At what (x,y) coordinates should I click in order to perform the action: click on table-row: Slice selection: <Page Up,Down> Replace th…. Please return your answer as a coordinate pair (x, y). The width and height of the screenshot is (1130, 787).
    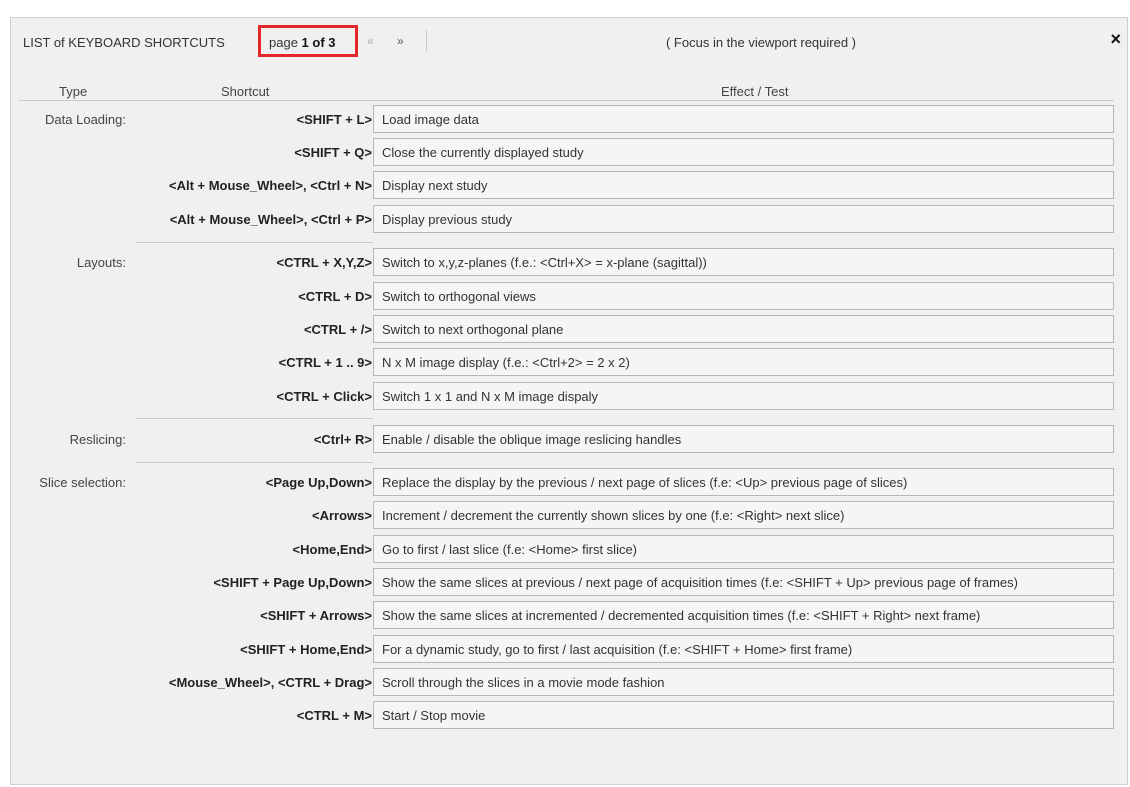
    Looking at the image, I should click on (570, 481).